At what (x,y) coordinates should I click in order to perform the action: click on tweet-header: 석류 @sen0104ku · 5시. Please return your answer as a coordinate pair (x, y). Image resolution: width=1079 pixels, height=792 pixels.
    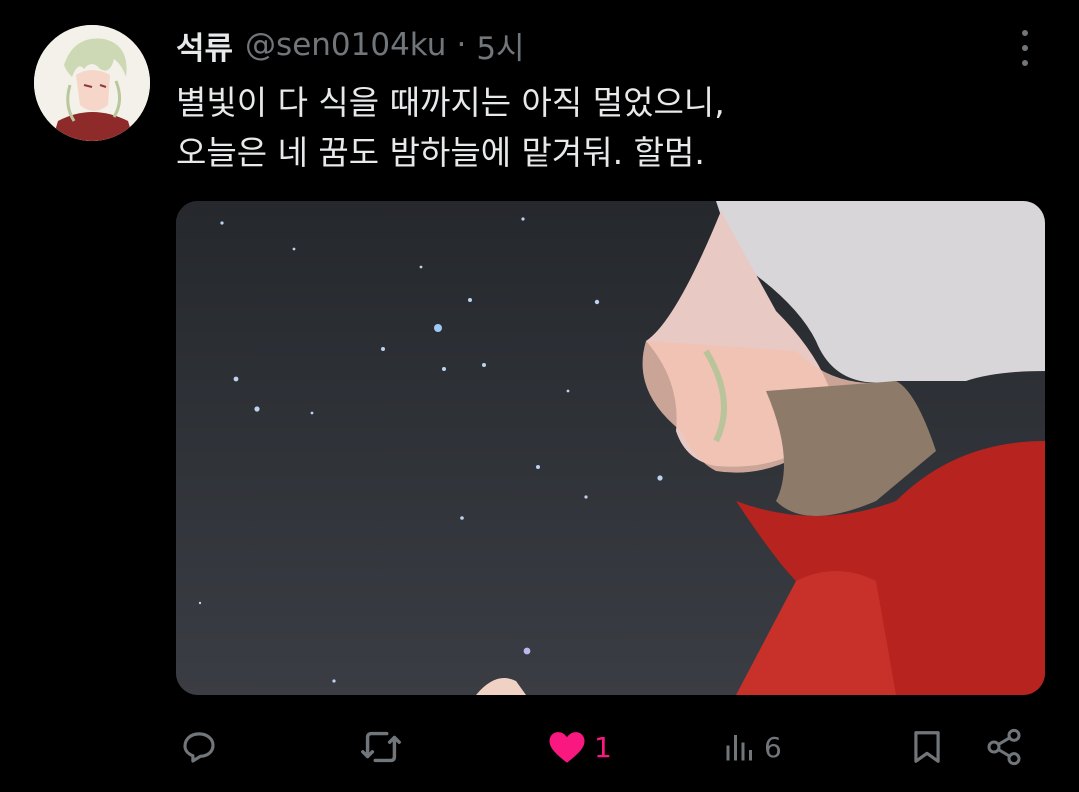
    Looking at the image, I should click on (350, 45).